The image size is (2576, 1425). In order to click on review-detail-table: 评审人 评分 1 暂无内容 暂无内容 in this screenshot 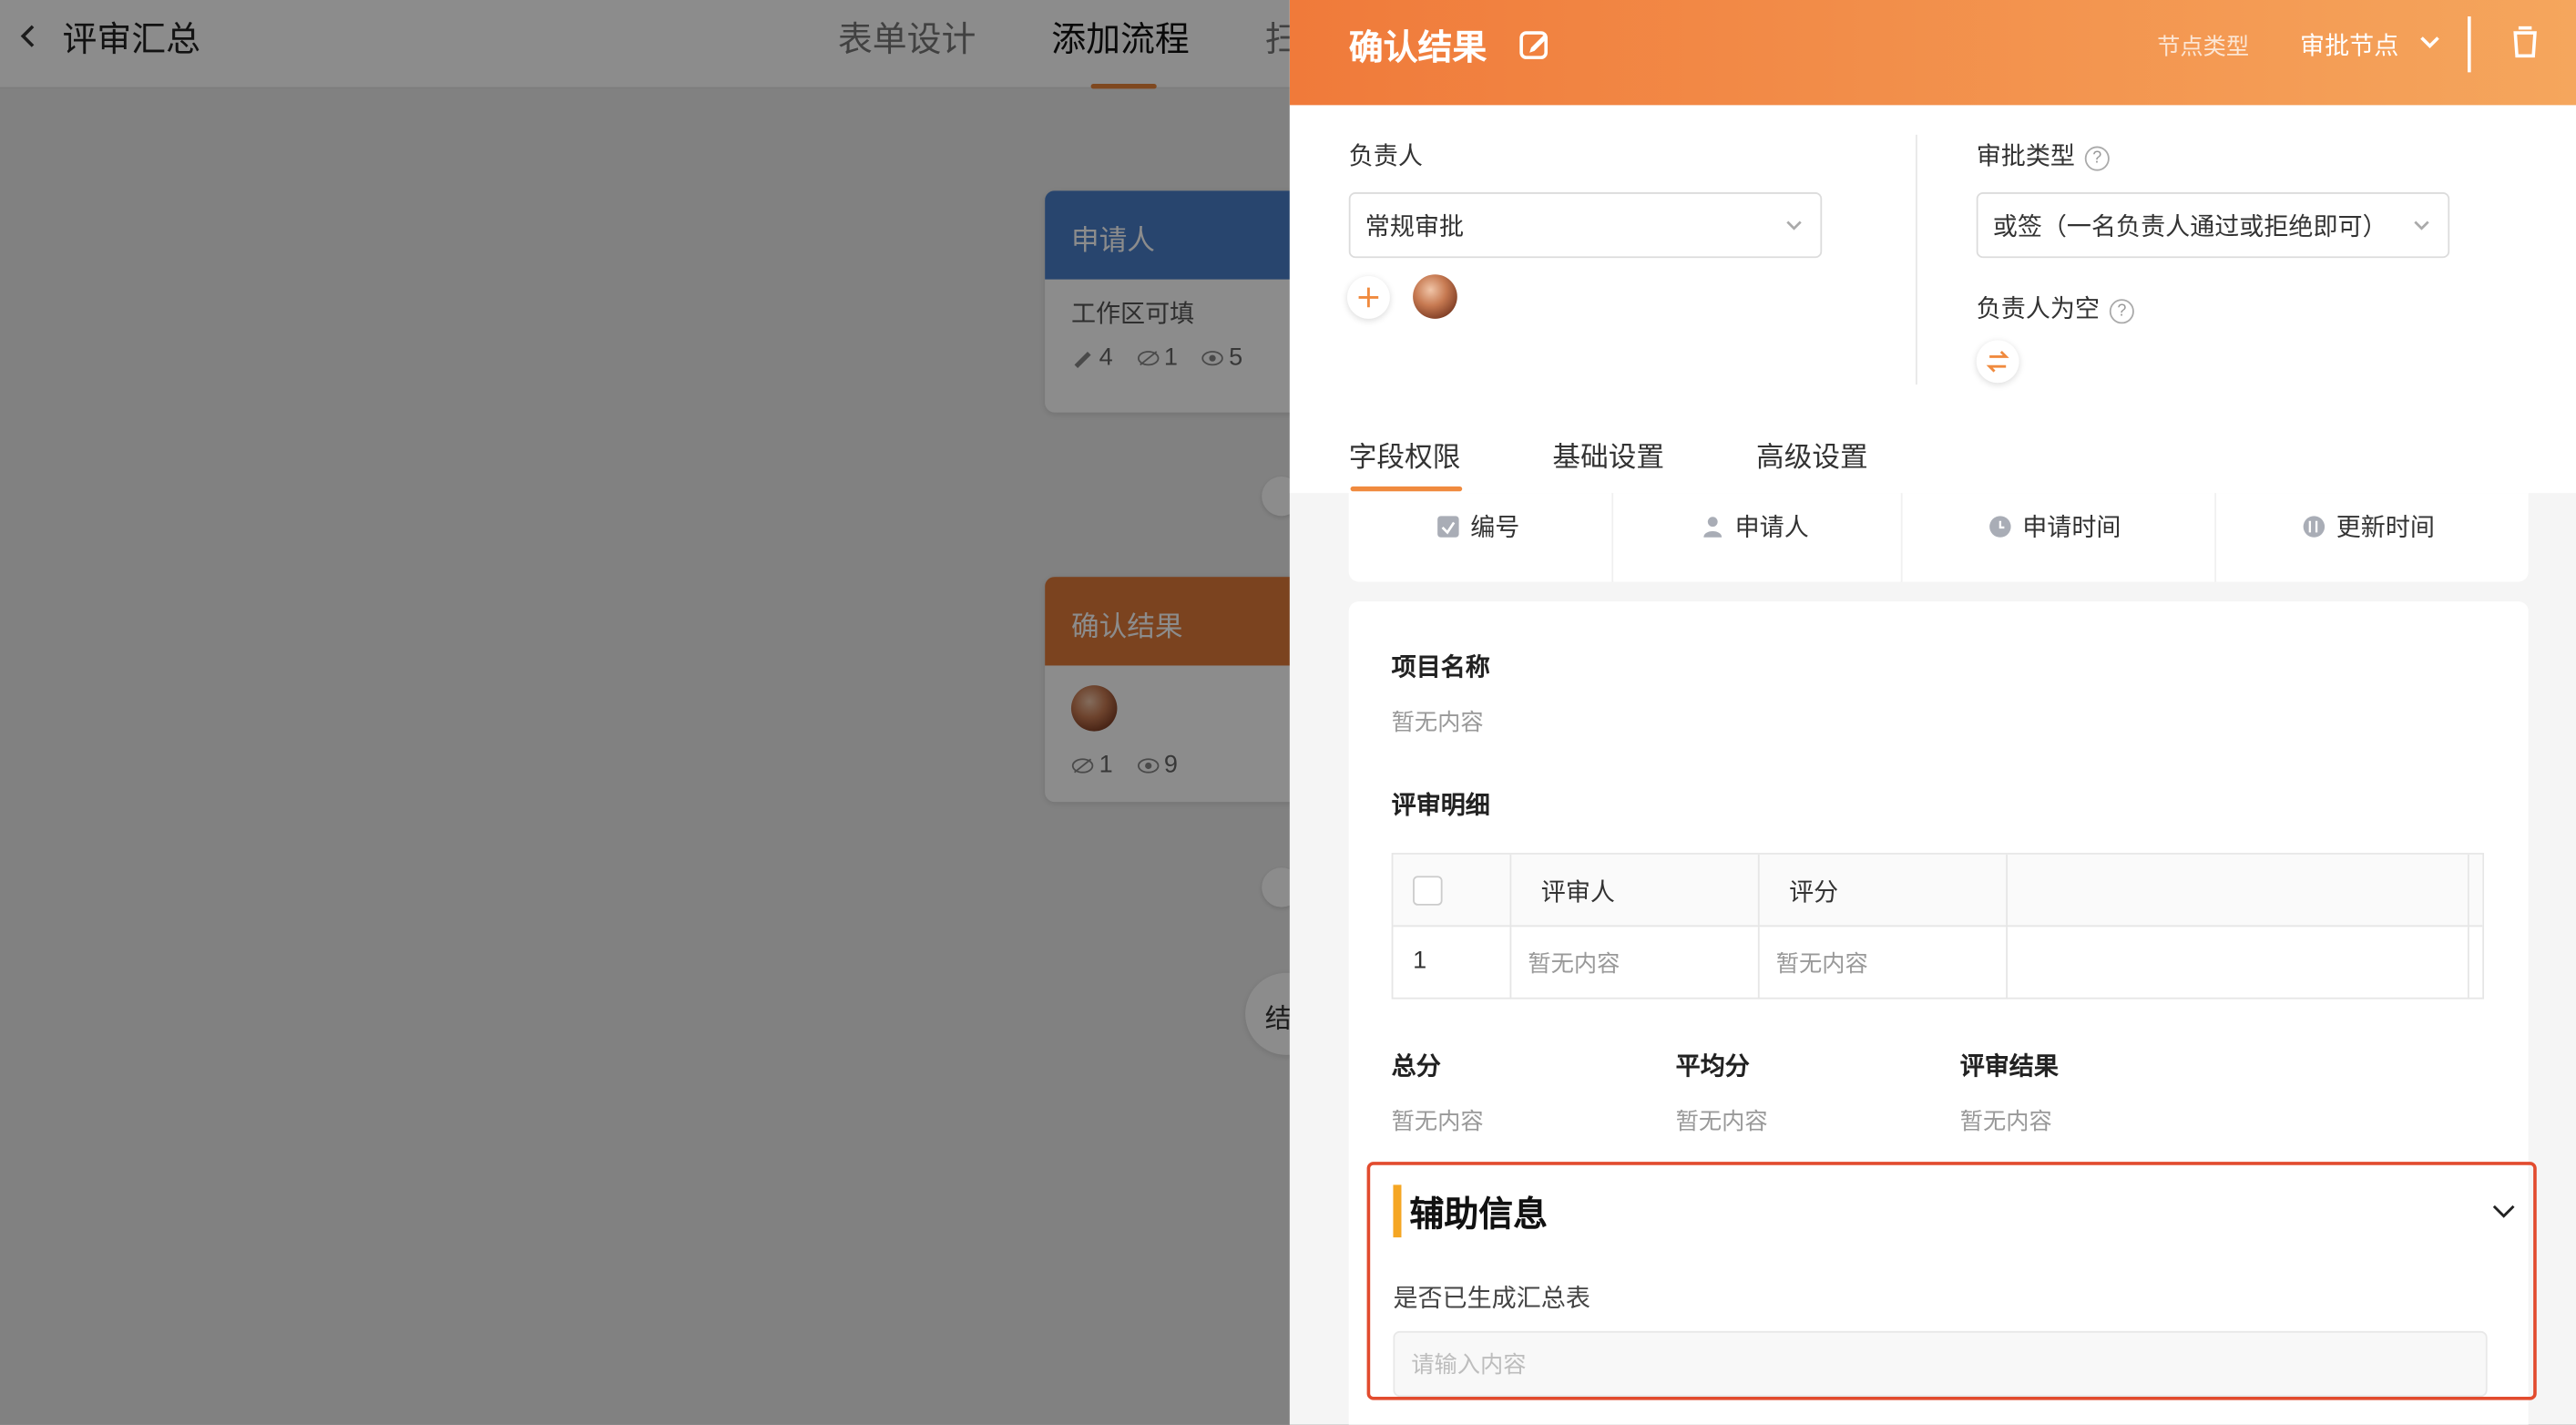, I will do `click(1938, 926)`.